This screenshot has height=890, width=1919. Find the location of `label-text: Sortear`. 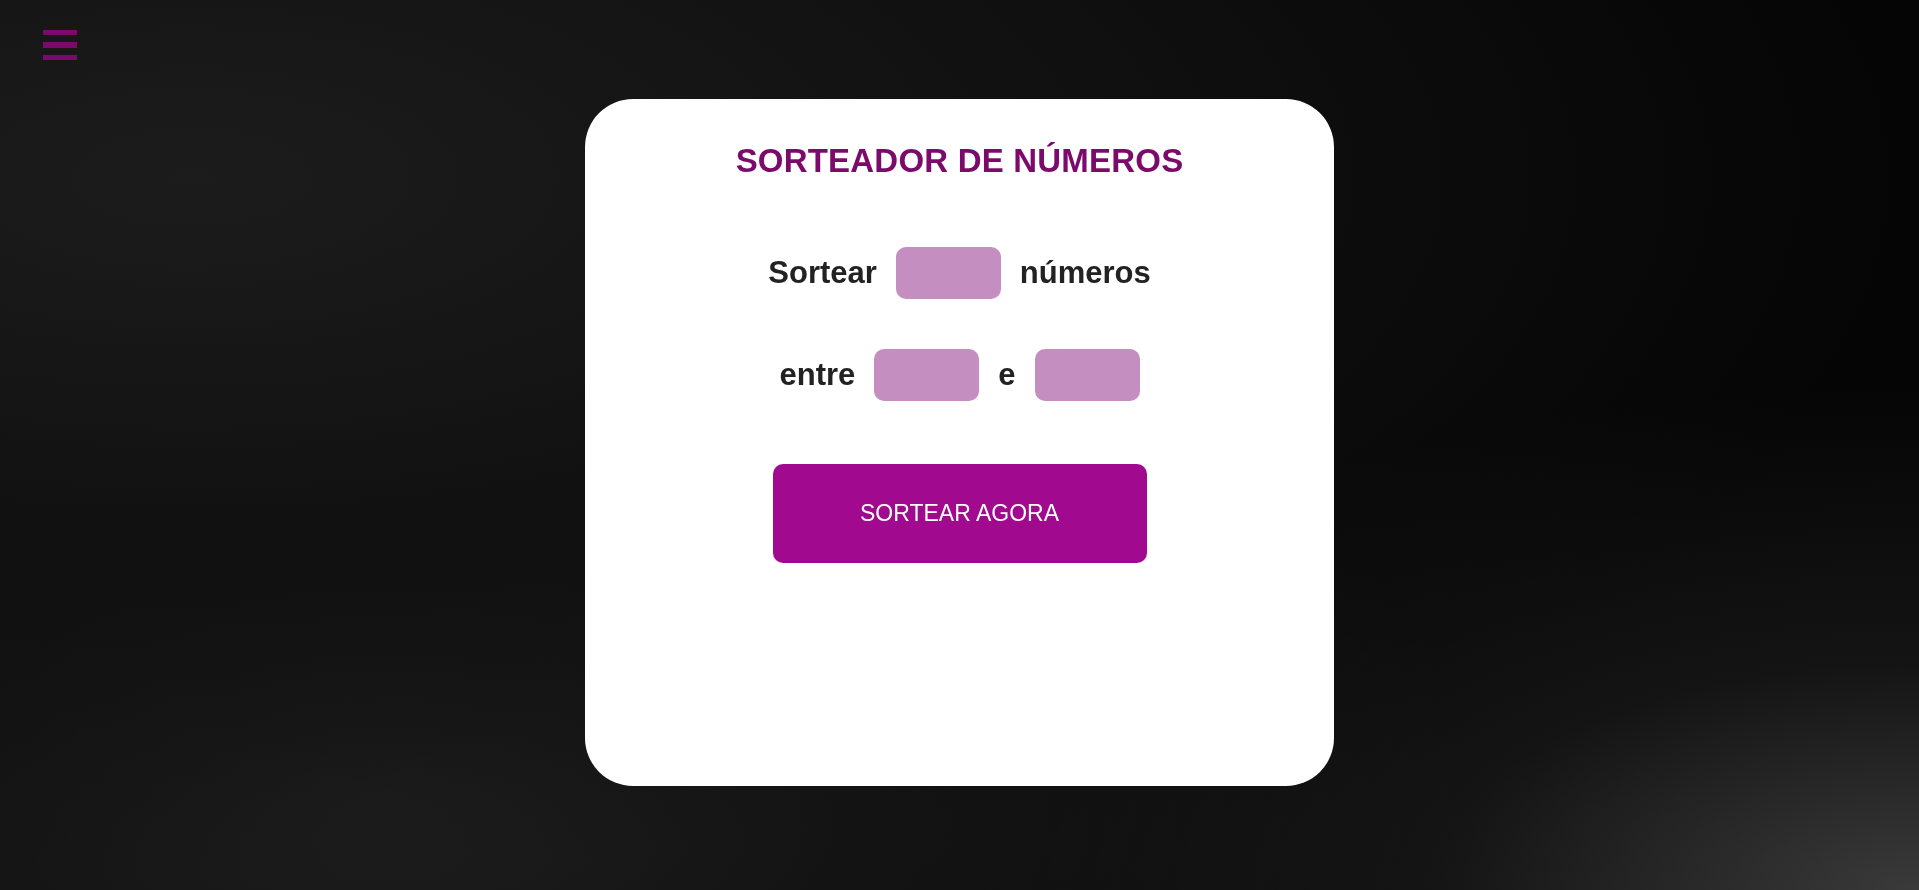

label-text: Sortear is located at coordinates (822, 273).